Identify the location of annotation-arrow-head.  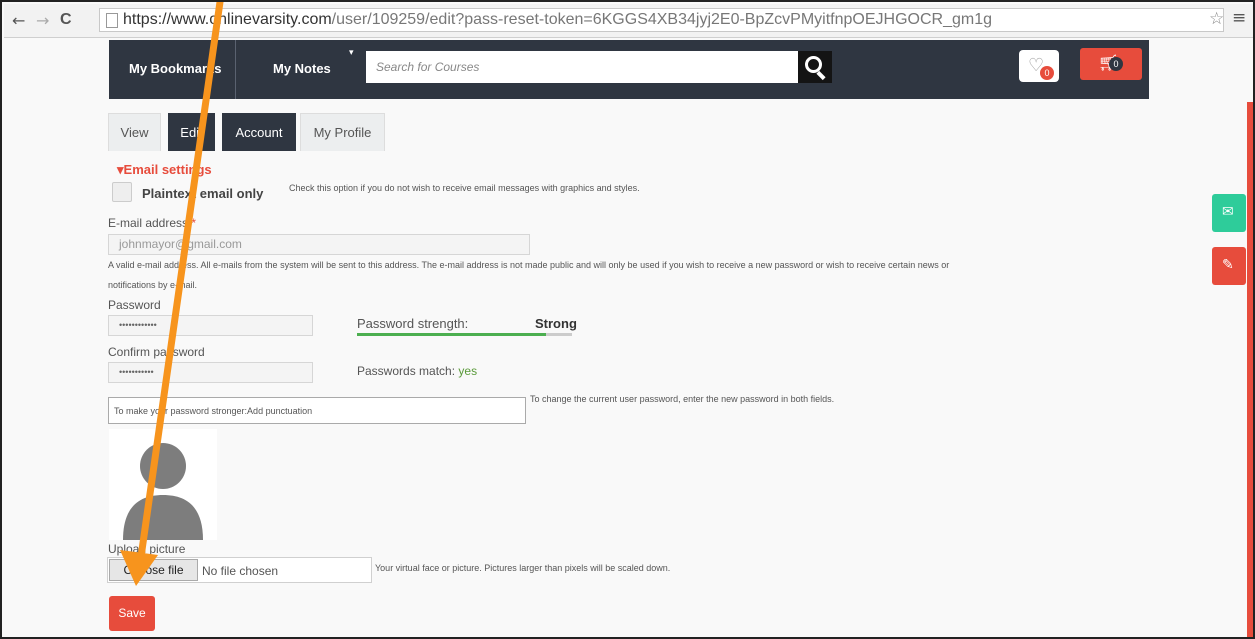
(139, 568).